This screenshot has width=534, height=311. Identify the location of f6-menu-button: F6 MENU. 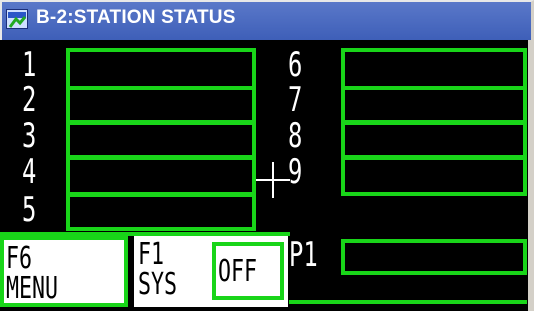
(64, 271).